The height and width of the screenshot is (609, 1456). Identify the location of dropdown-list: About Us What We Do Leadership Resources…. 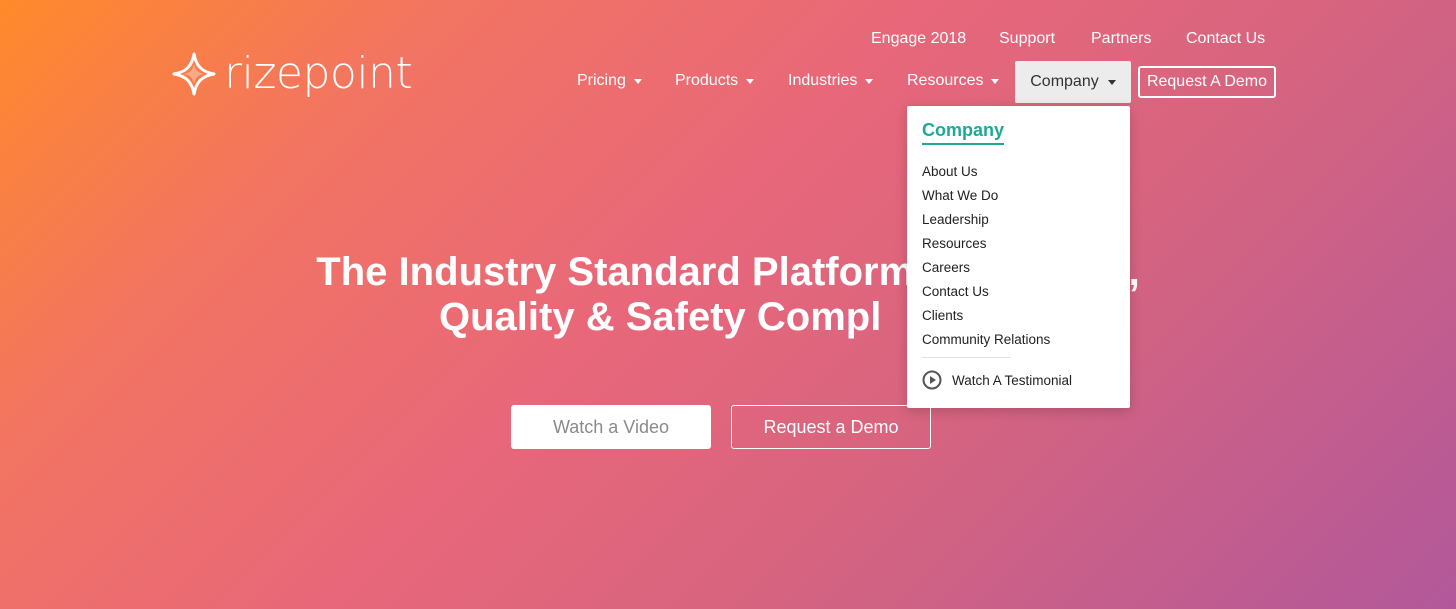
(986, 256).